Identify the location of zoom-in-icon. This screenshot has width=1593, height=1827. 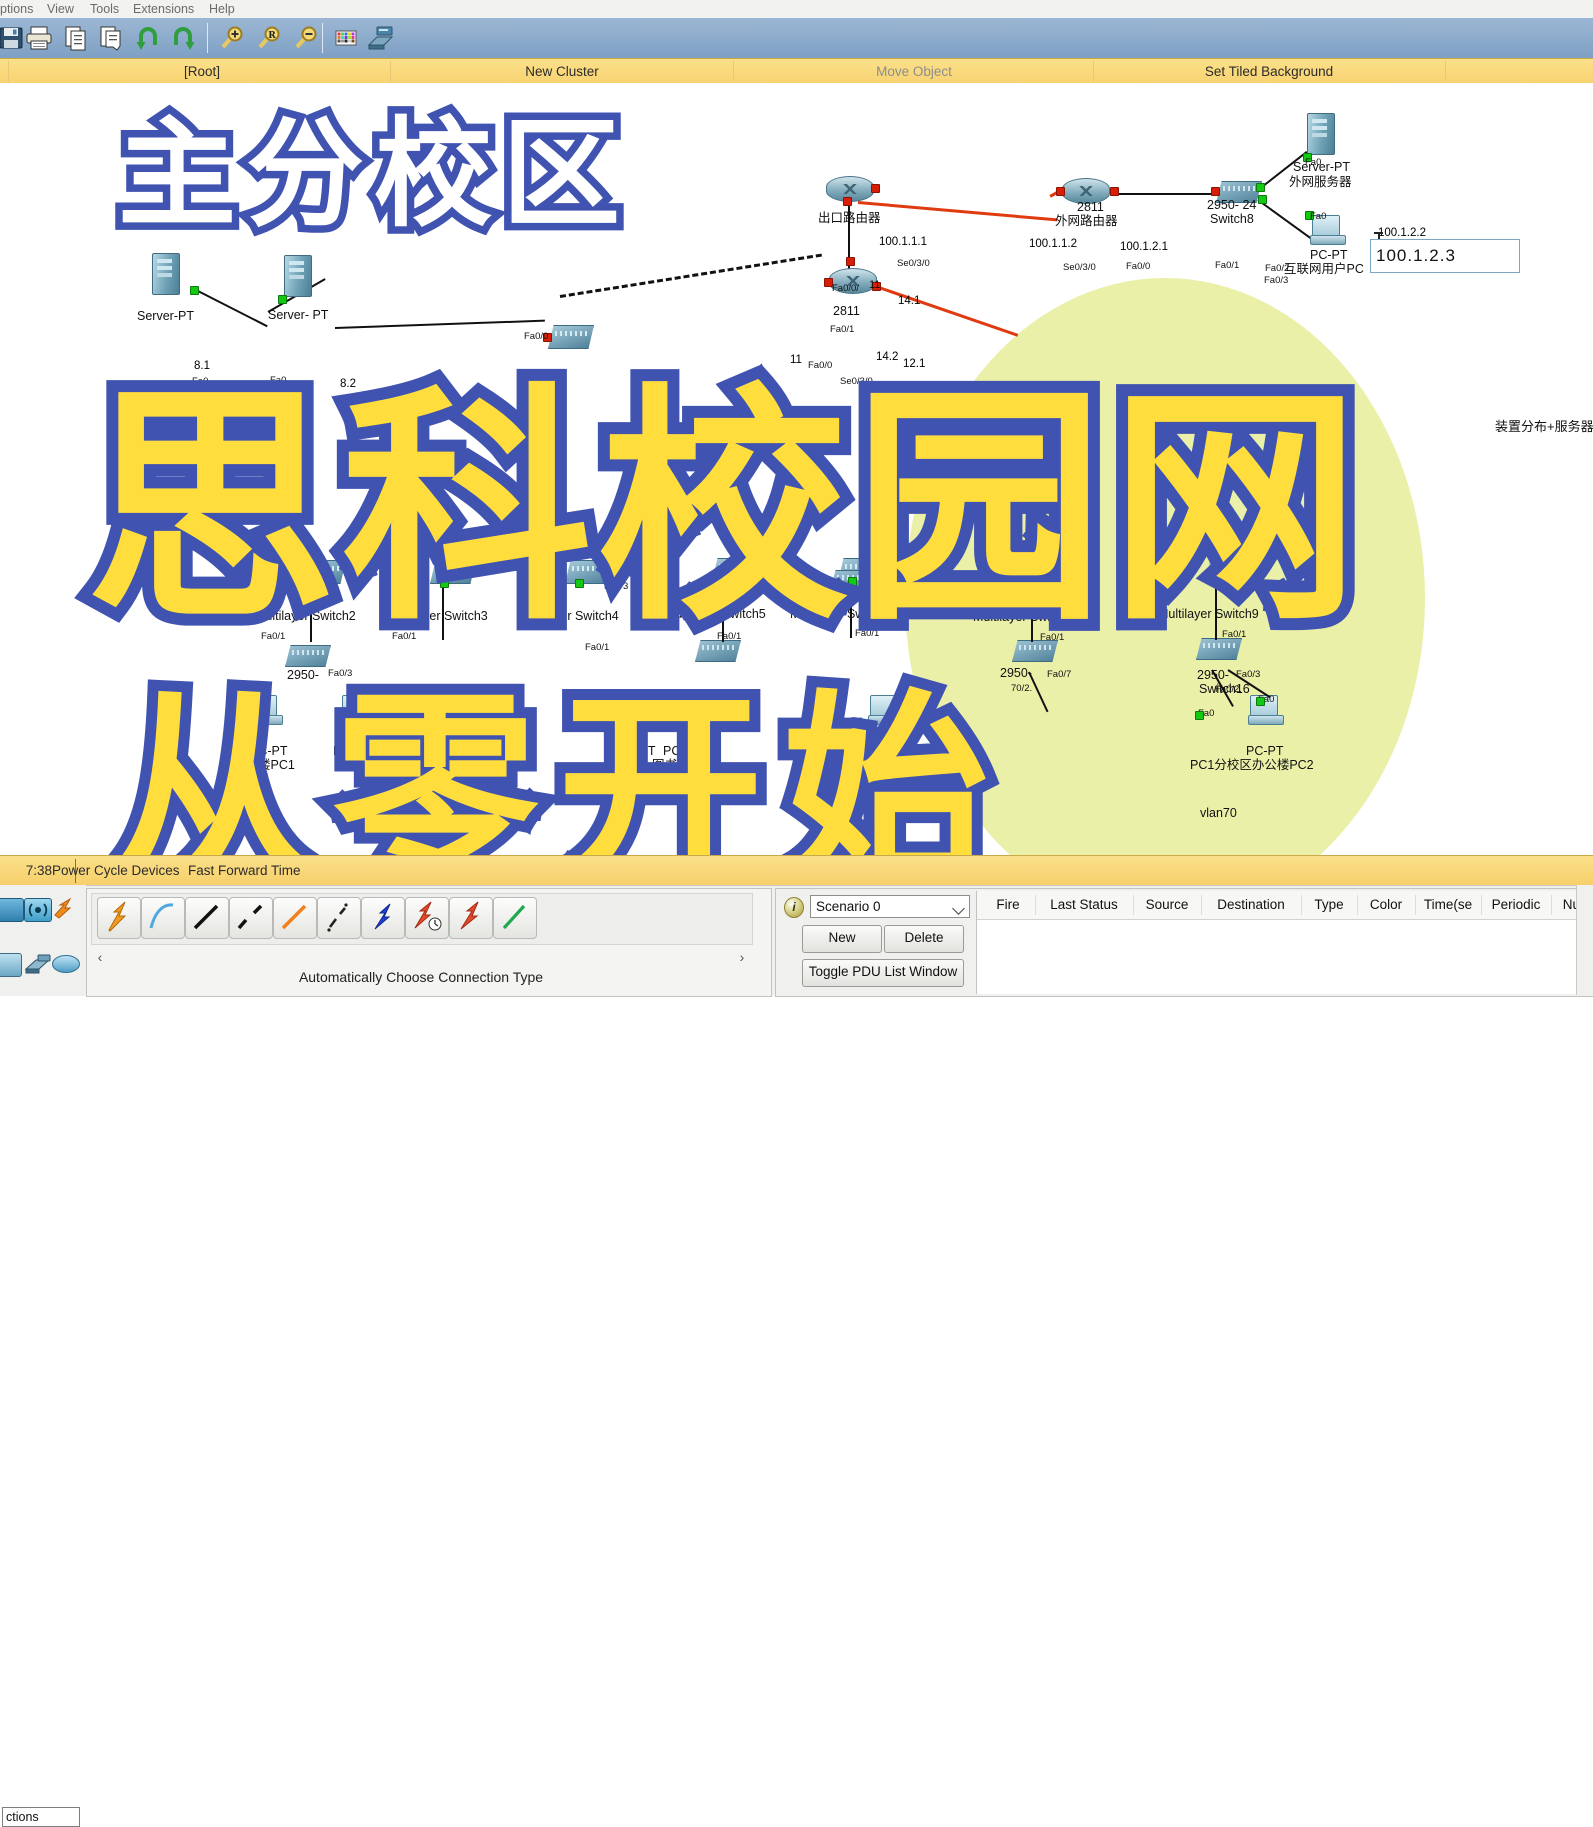
(231, 38).